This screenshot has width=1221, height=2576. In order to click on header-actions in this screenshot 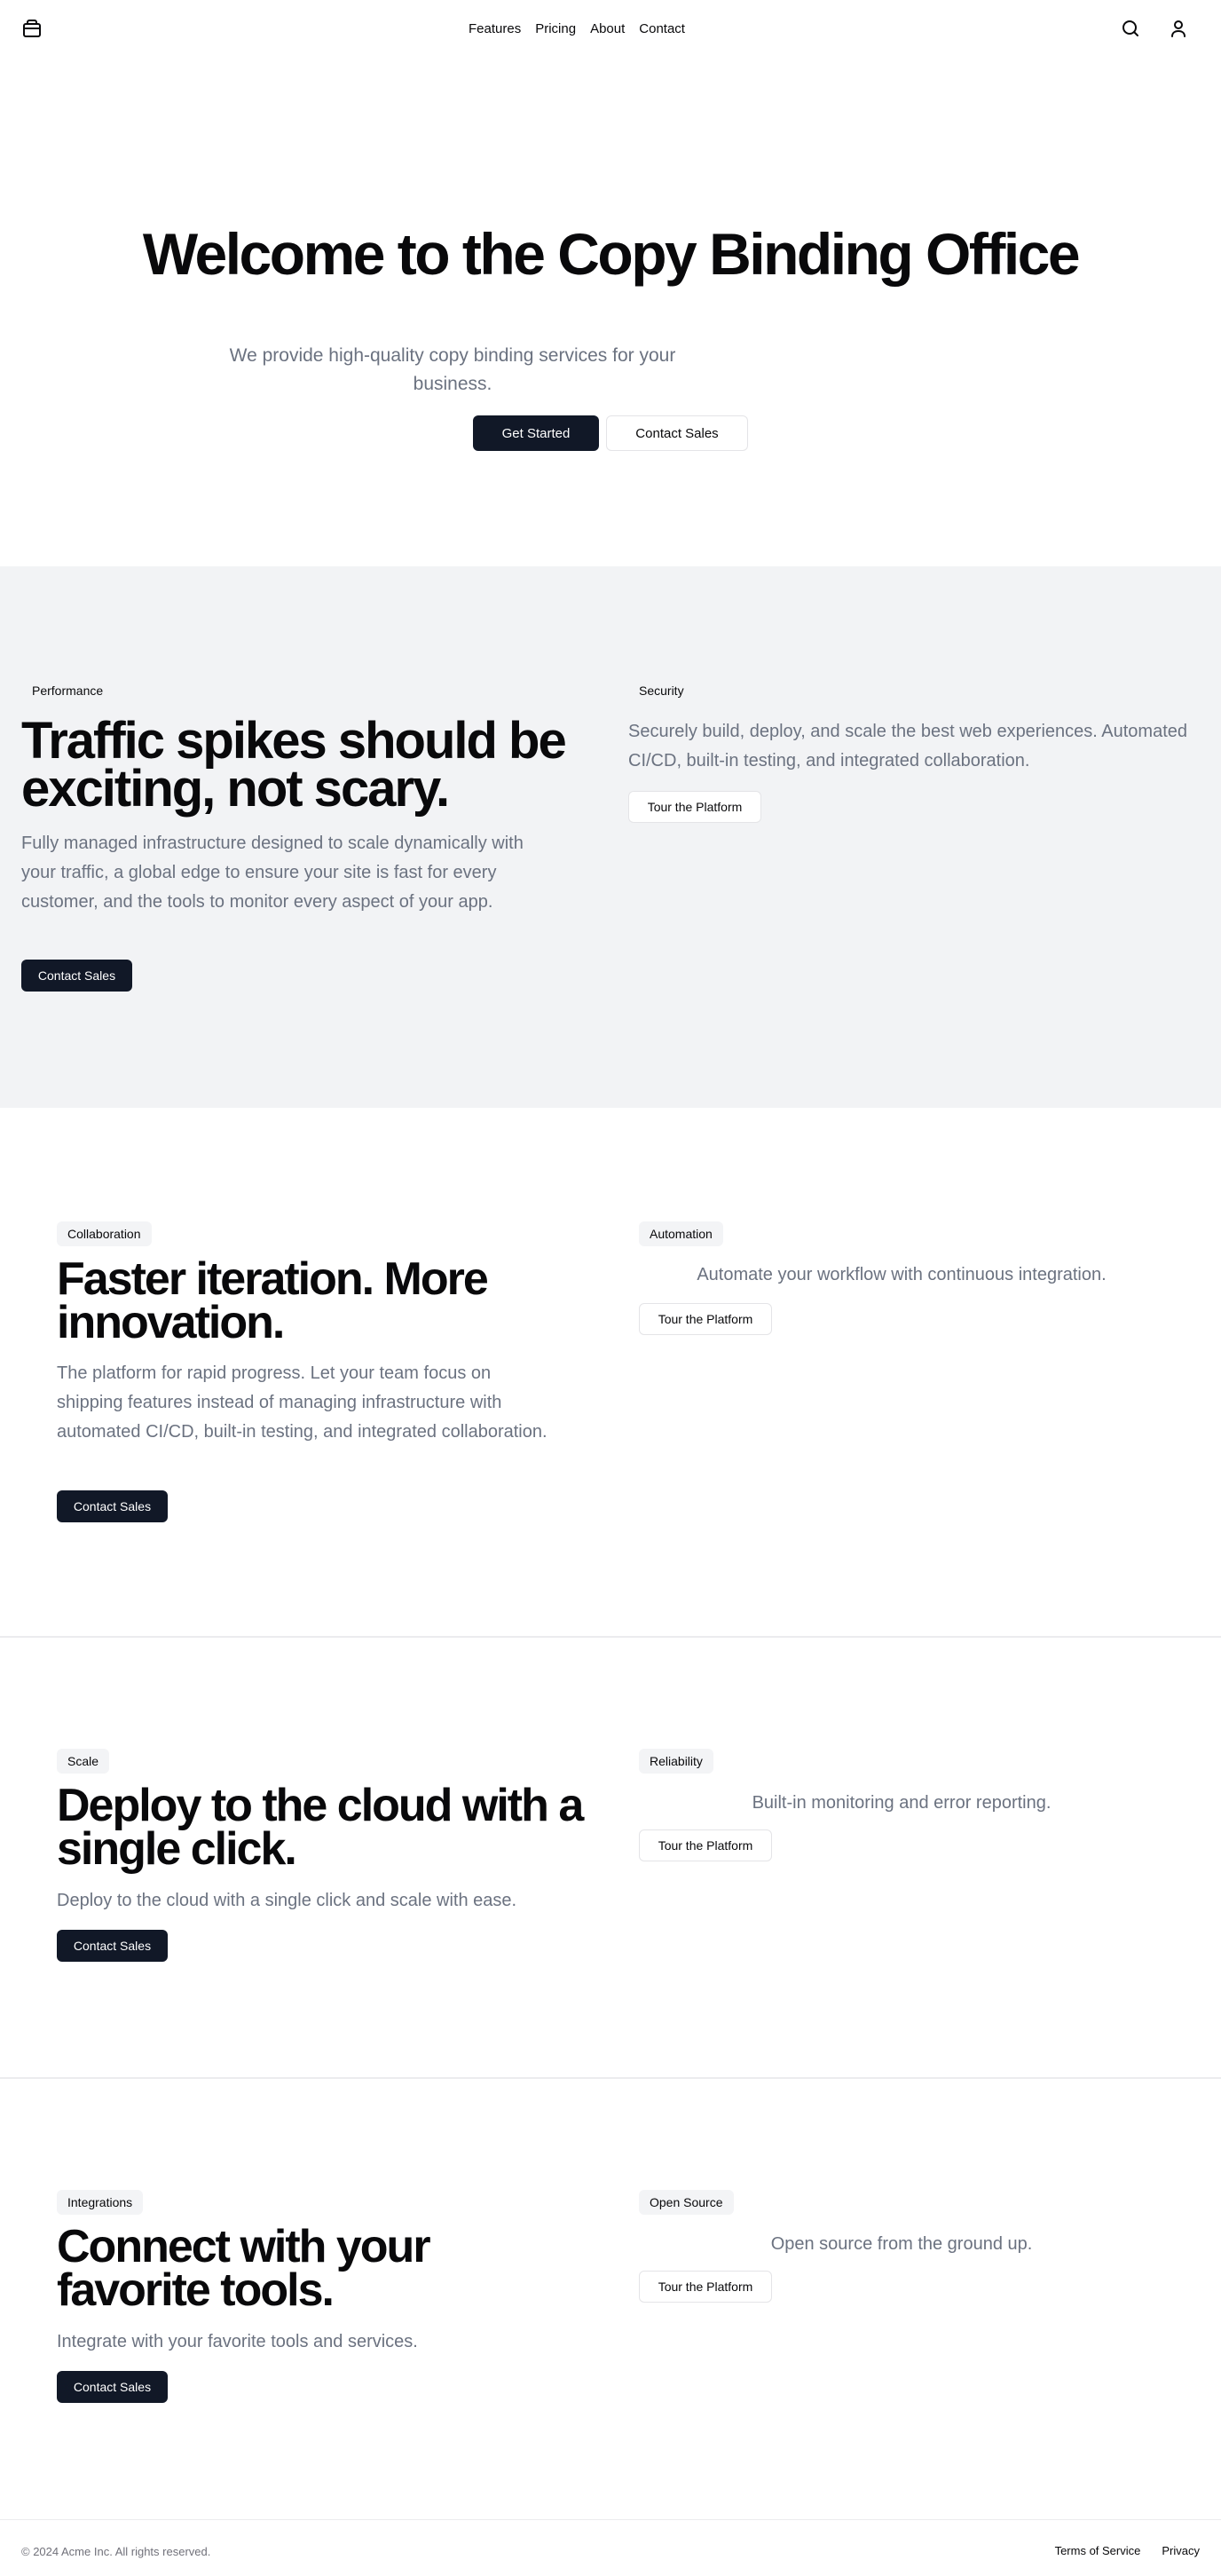, I will do `click(1154, 28)`.